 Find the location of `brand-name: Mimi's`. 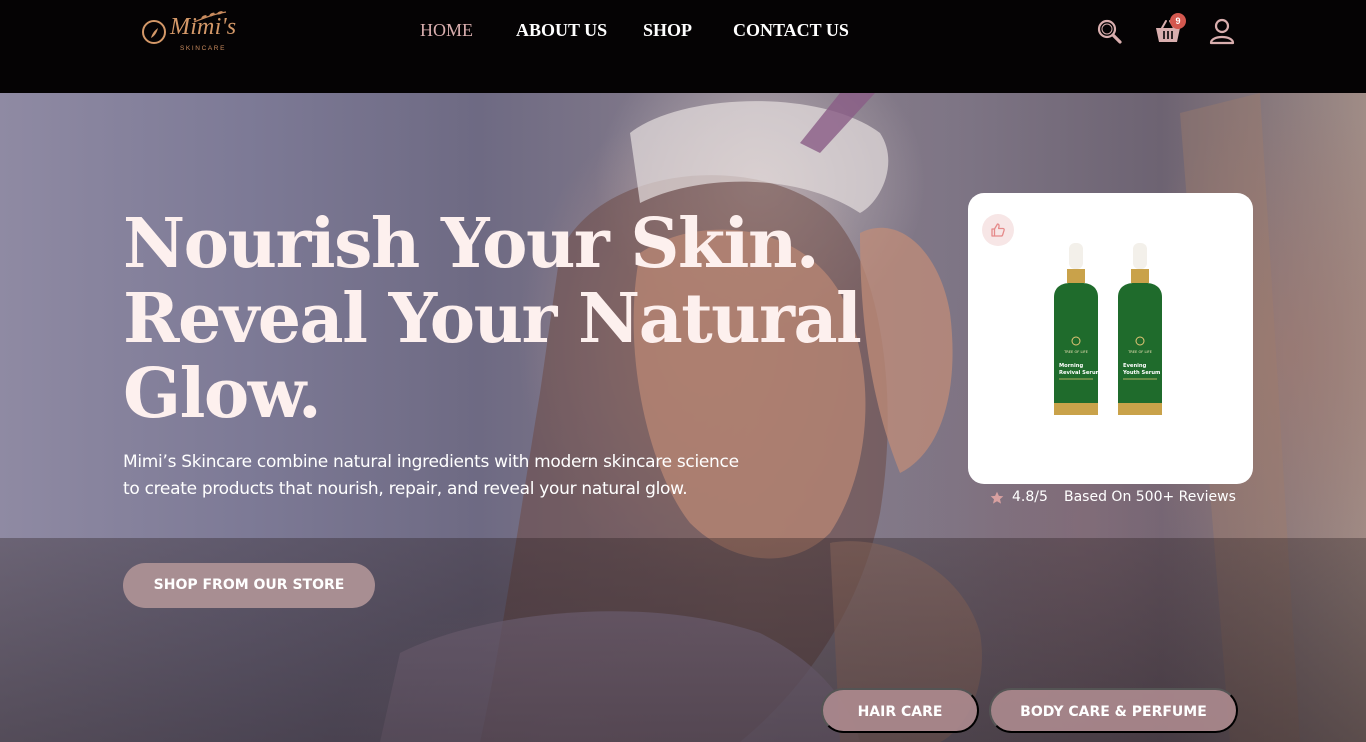

brand-name: Mimi's is located at coordinates (203, 27).